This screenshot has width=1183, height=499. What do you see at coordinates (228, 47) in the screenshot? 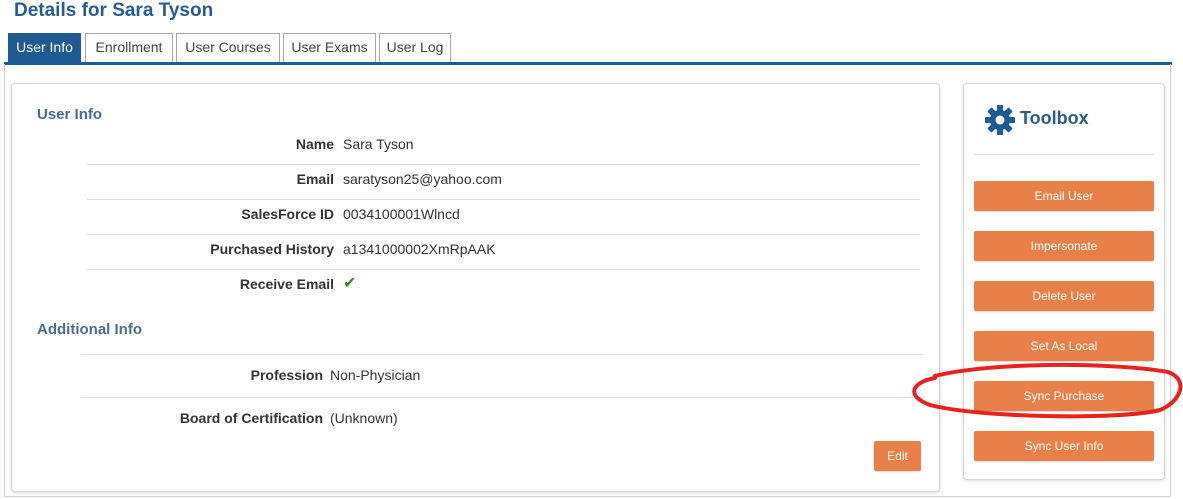
I see `tab-user-courses: User Courses` at bounding box center [228, 47].